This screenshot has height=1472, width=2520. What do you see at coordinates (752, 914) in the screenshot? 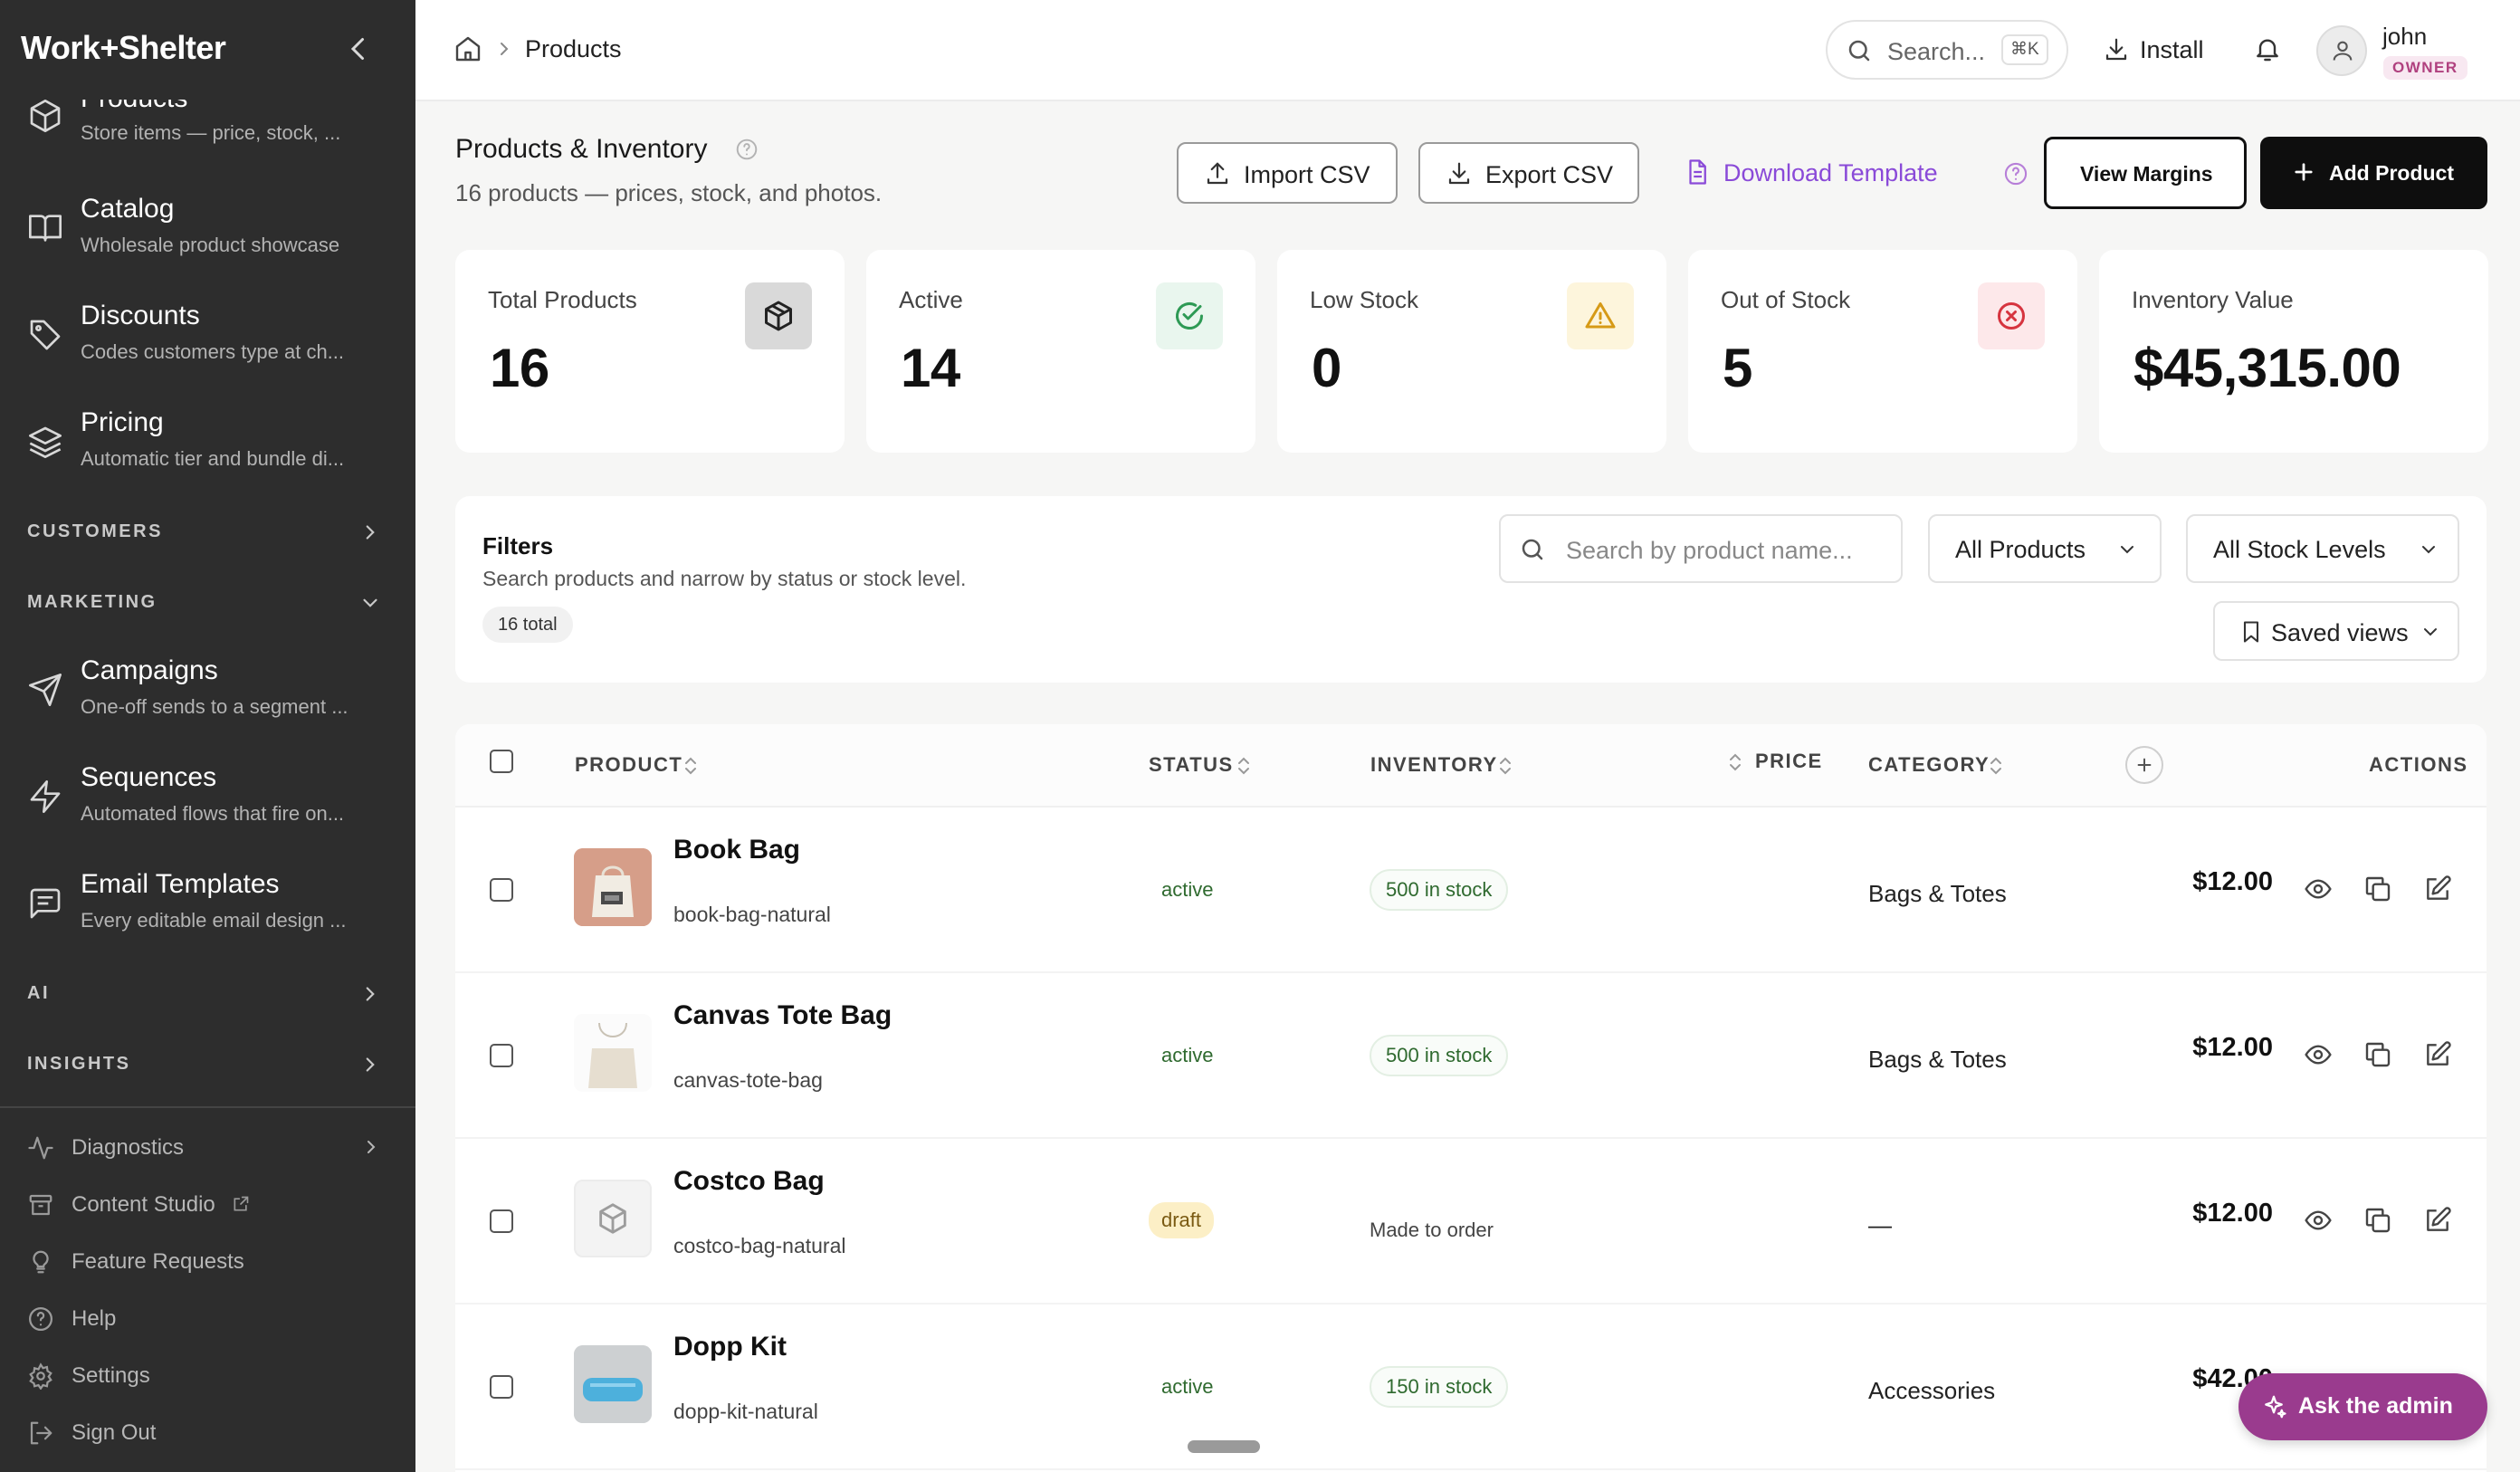
I see `product-slug: book-bag-natural` at bounding box center [752, 914].